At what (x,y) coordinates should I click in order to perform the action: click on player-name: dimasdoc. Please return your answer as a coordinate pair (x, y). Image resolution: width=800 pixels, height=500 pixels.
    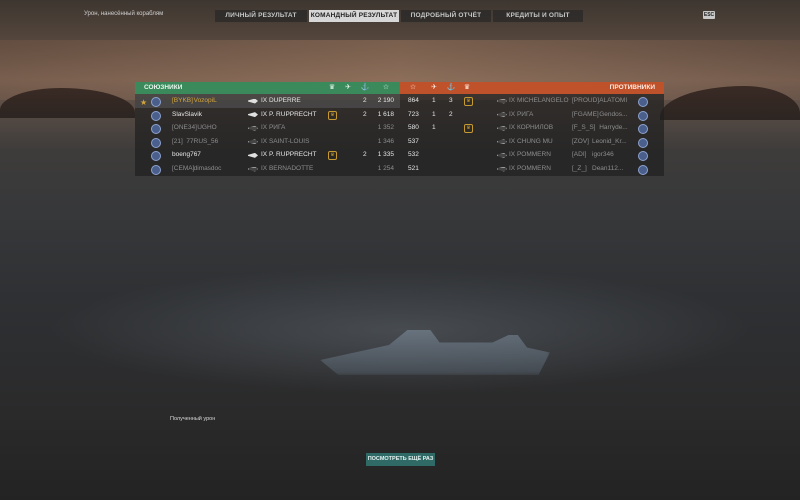
    Looking at the image, I should click on (207, 168).